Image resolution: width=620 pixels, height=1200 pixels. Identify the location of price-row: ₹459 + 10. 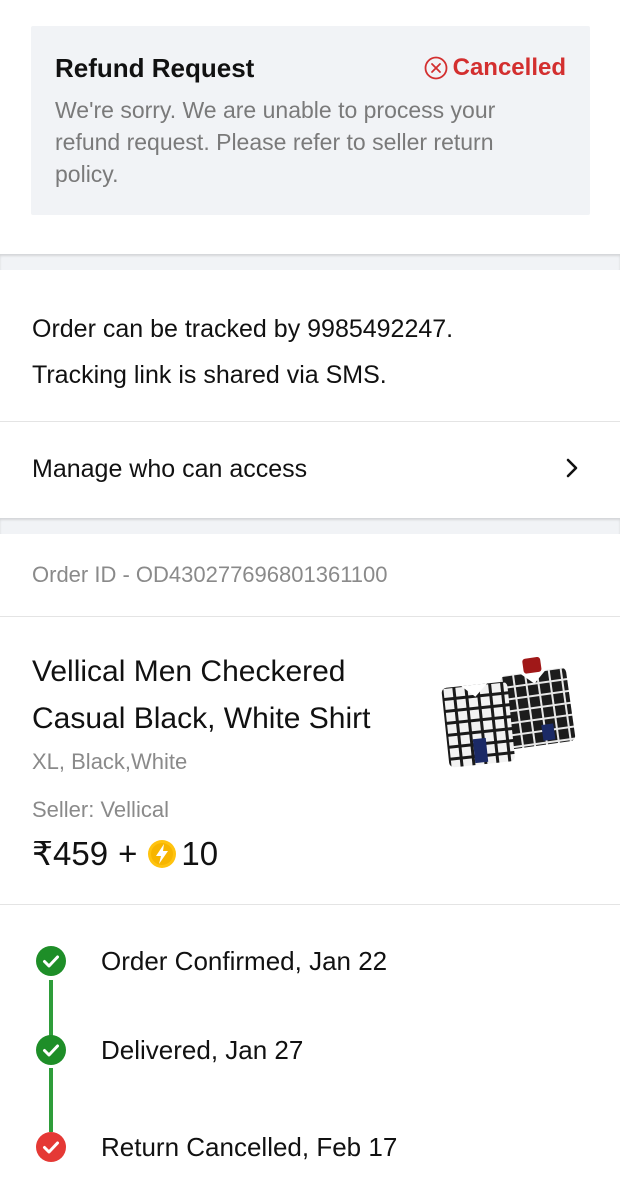
(125, 853).